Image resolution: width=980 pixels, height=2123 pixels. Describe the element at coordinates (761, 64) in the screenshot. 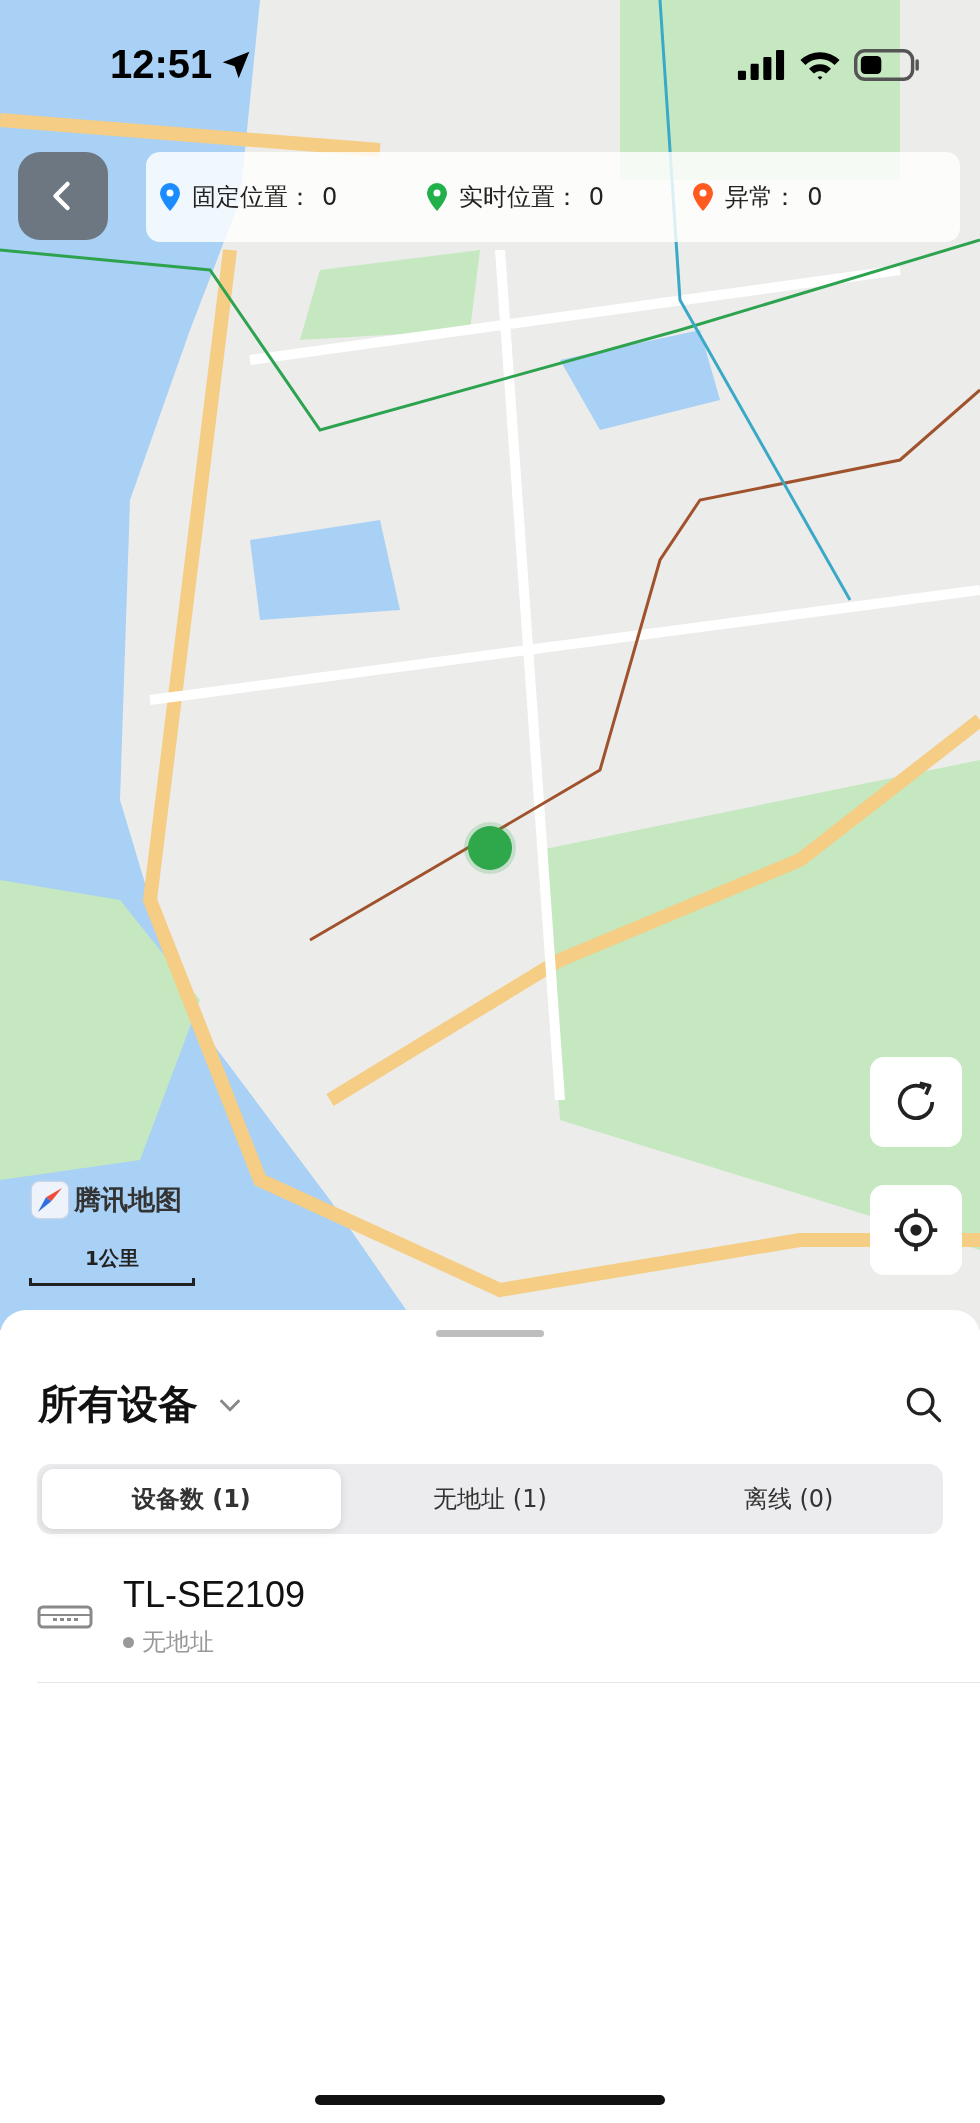

I see `signal-icon` at that location.